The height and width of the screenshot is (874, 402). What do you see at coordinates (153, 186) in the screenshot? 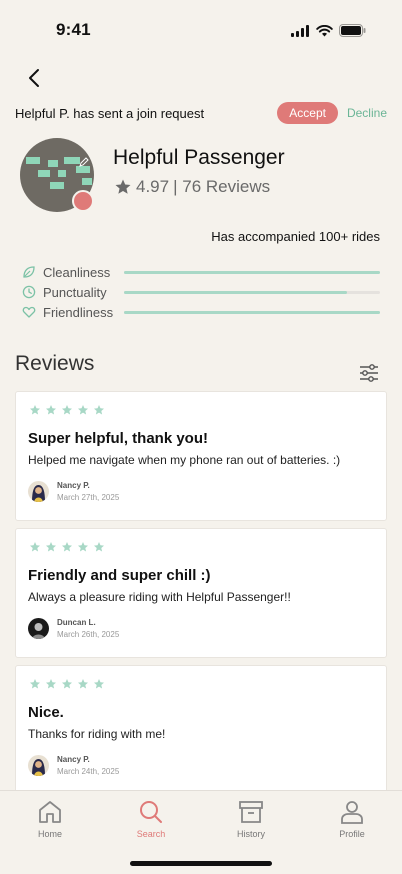
I see `rating-value: 4.97` at bounding box center [153, 186].